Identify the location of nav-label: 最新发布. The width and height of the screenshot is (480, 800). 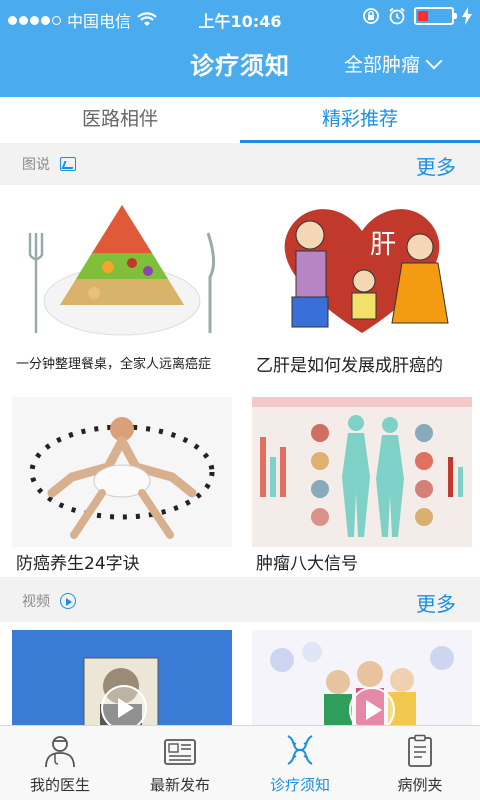
(179, 785).